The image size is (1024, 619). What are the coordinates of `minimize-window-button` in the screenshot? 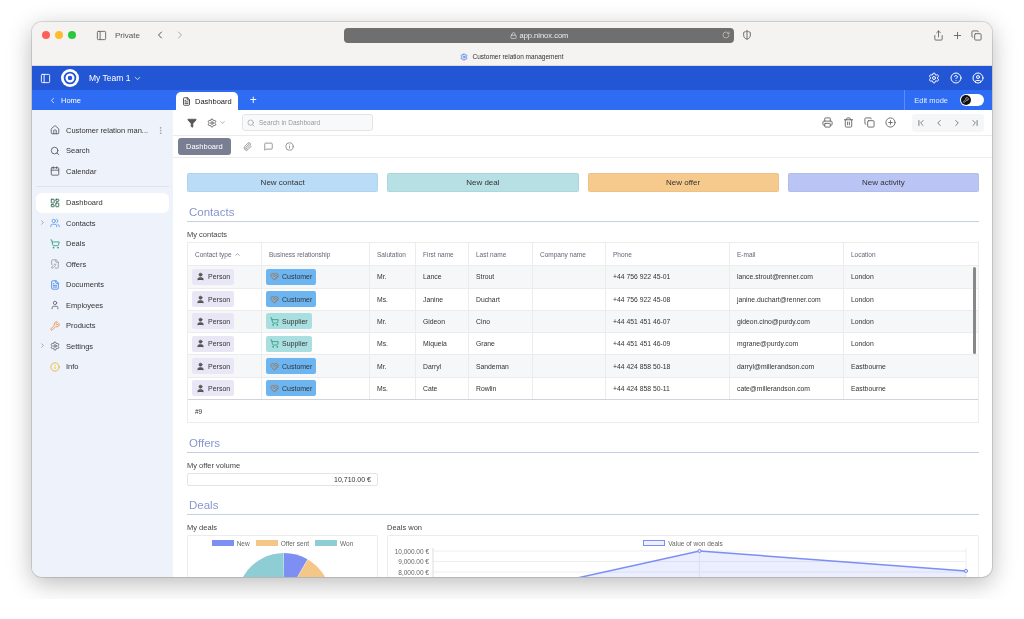 It's located at (59, 35).